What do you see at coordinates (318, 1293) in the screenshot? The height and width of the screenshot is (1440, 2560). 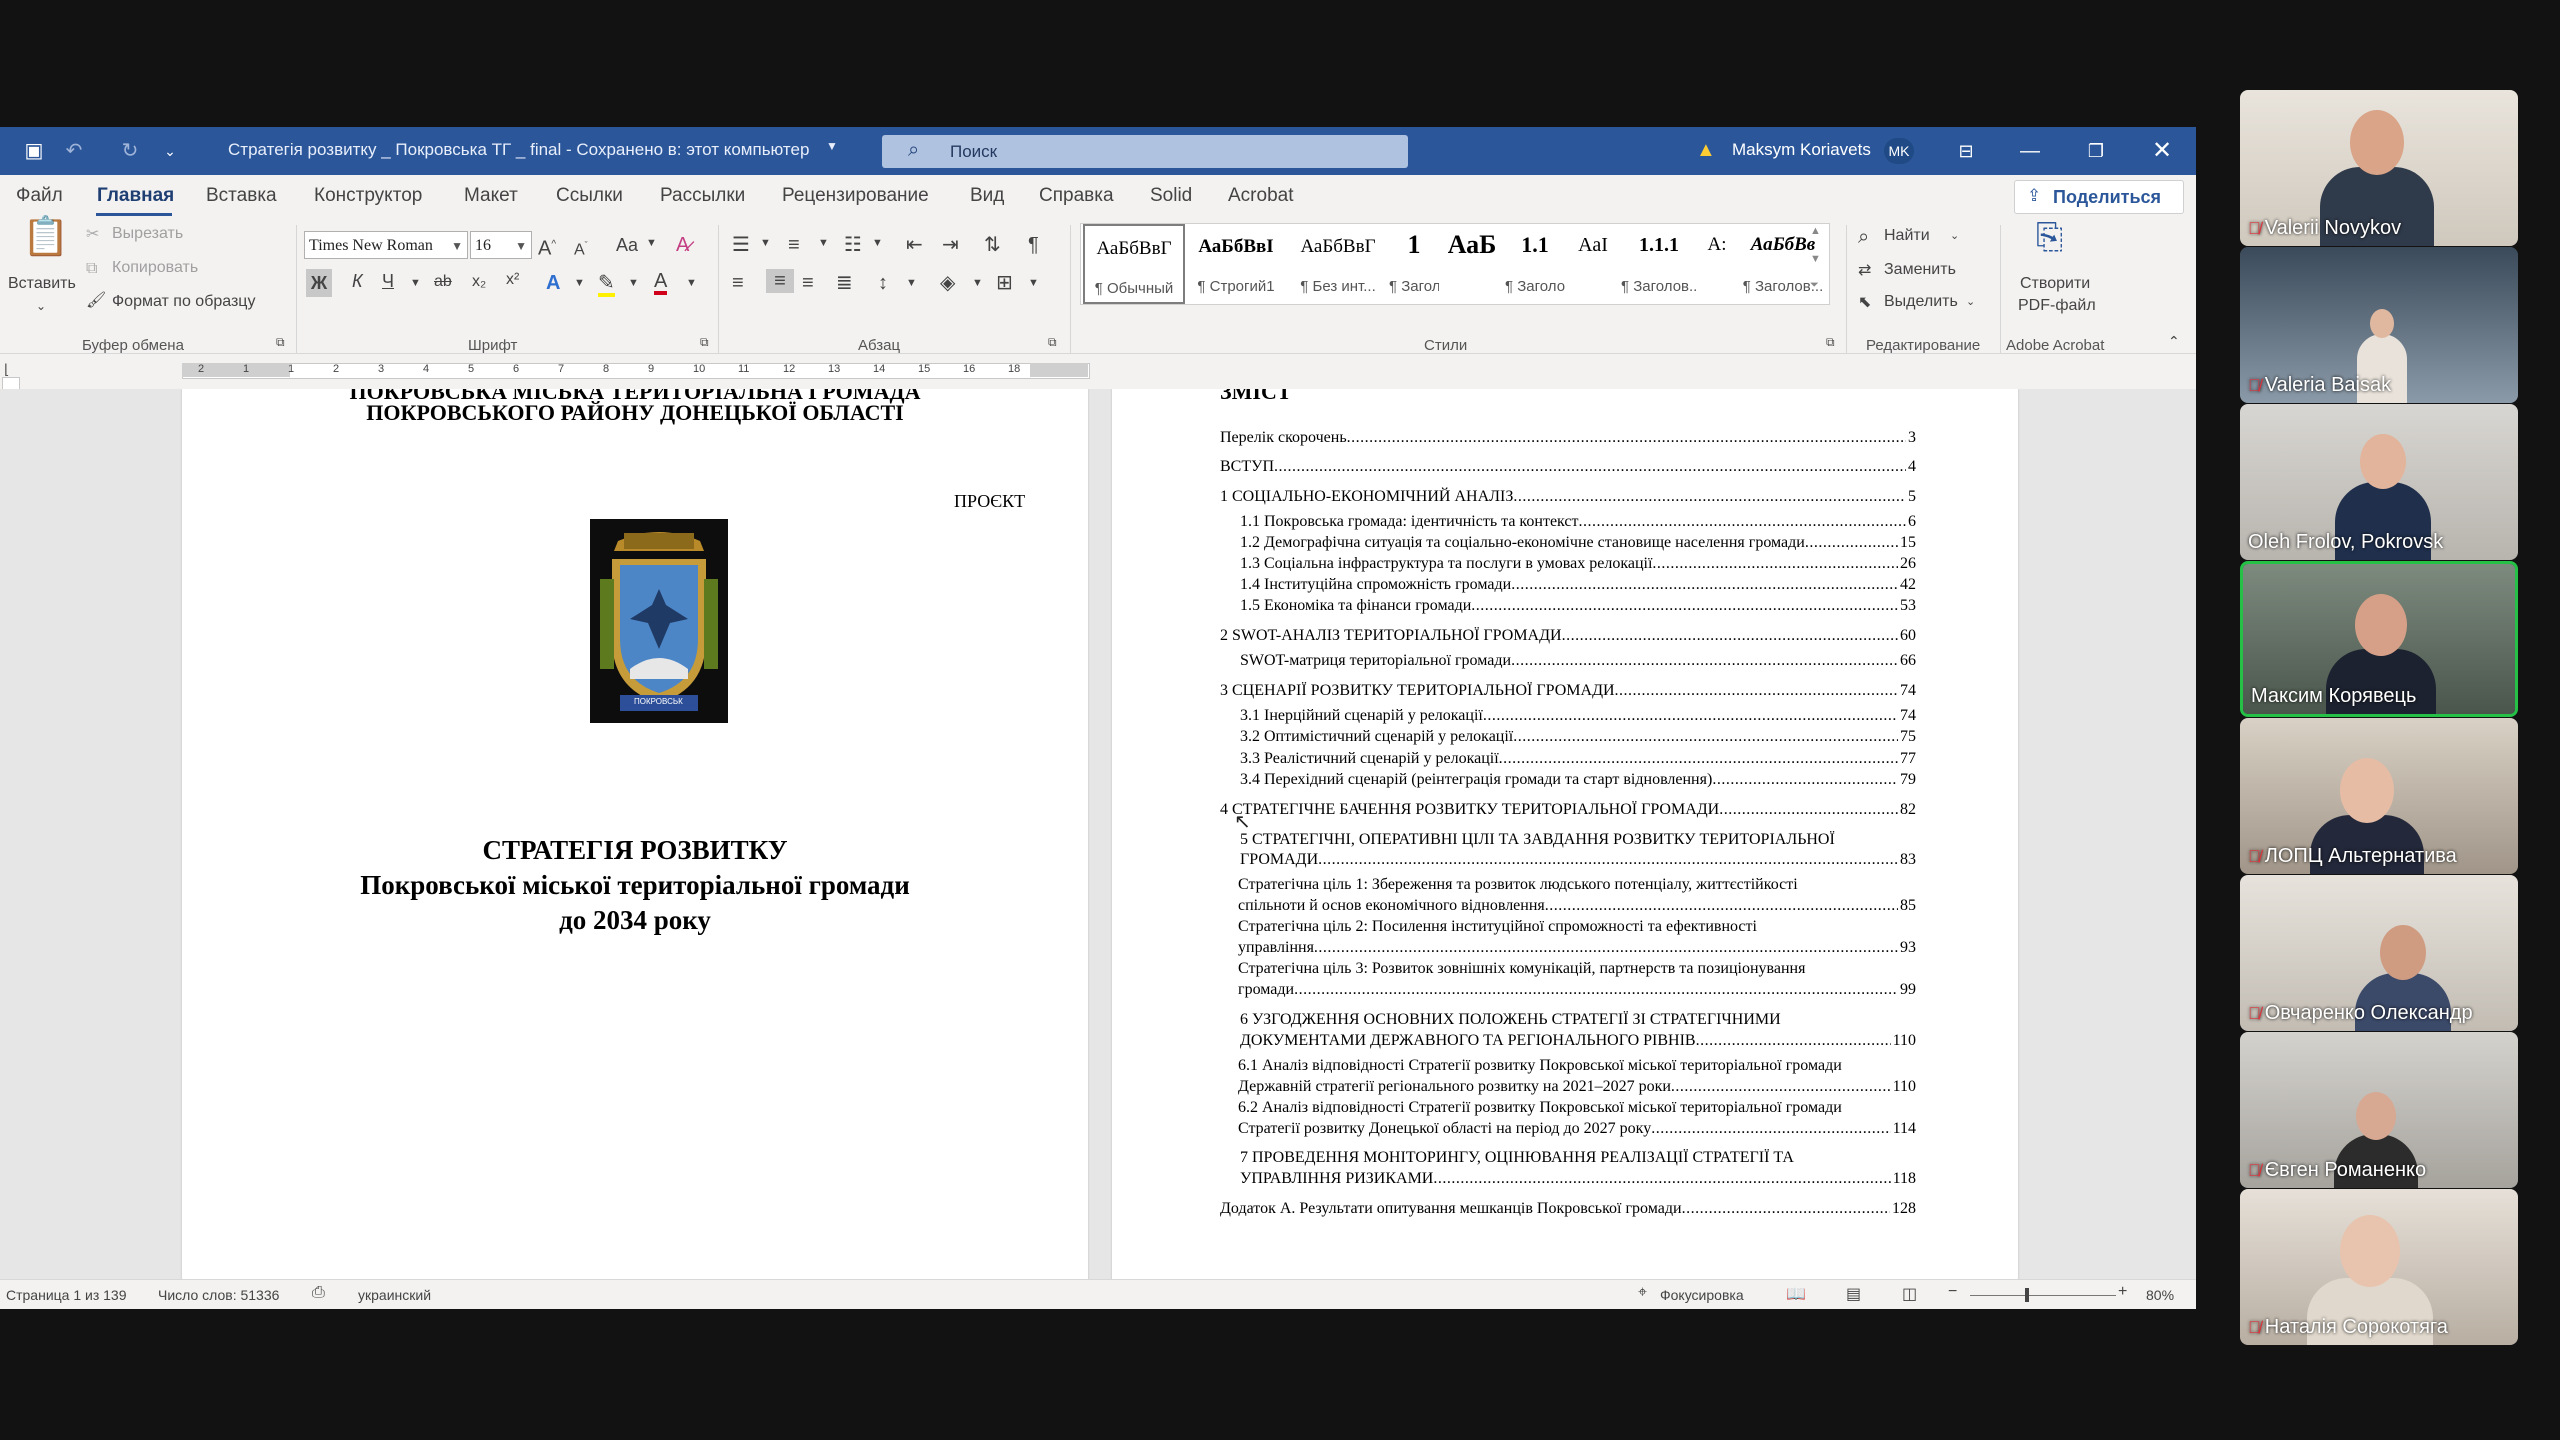 I see `proofing-icon: ⎙` at bounding box center [318, 1293].